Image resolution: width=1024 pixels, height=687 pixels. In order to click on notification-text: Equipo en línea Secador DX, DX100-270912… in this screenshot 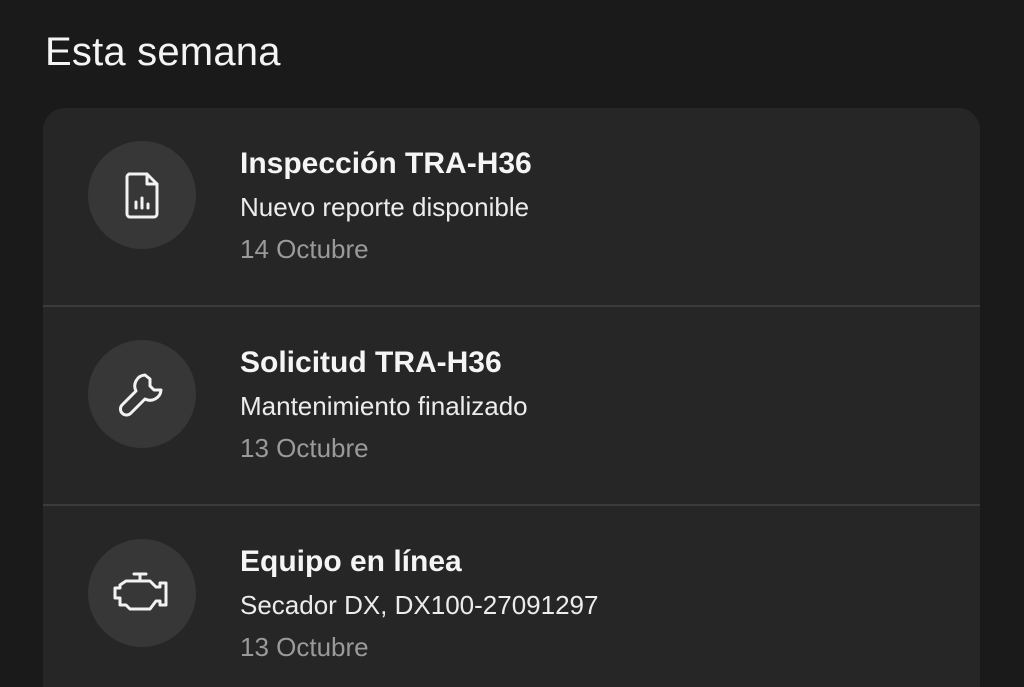, I will do `click(419, 603)`.